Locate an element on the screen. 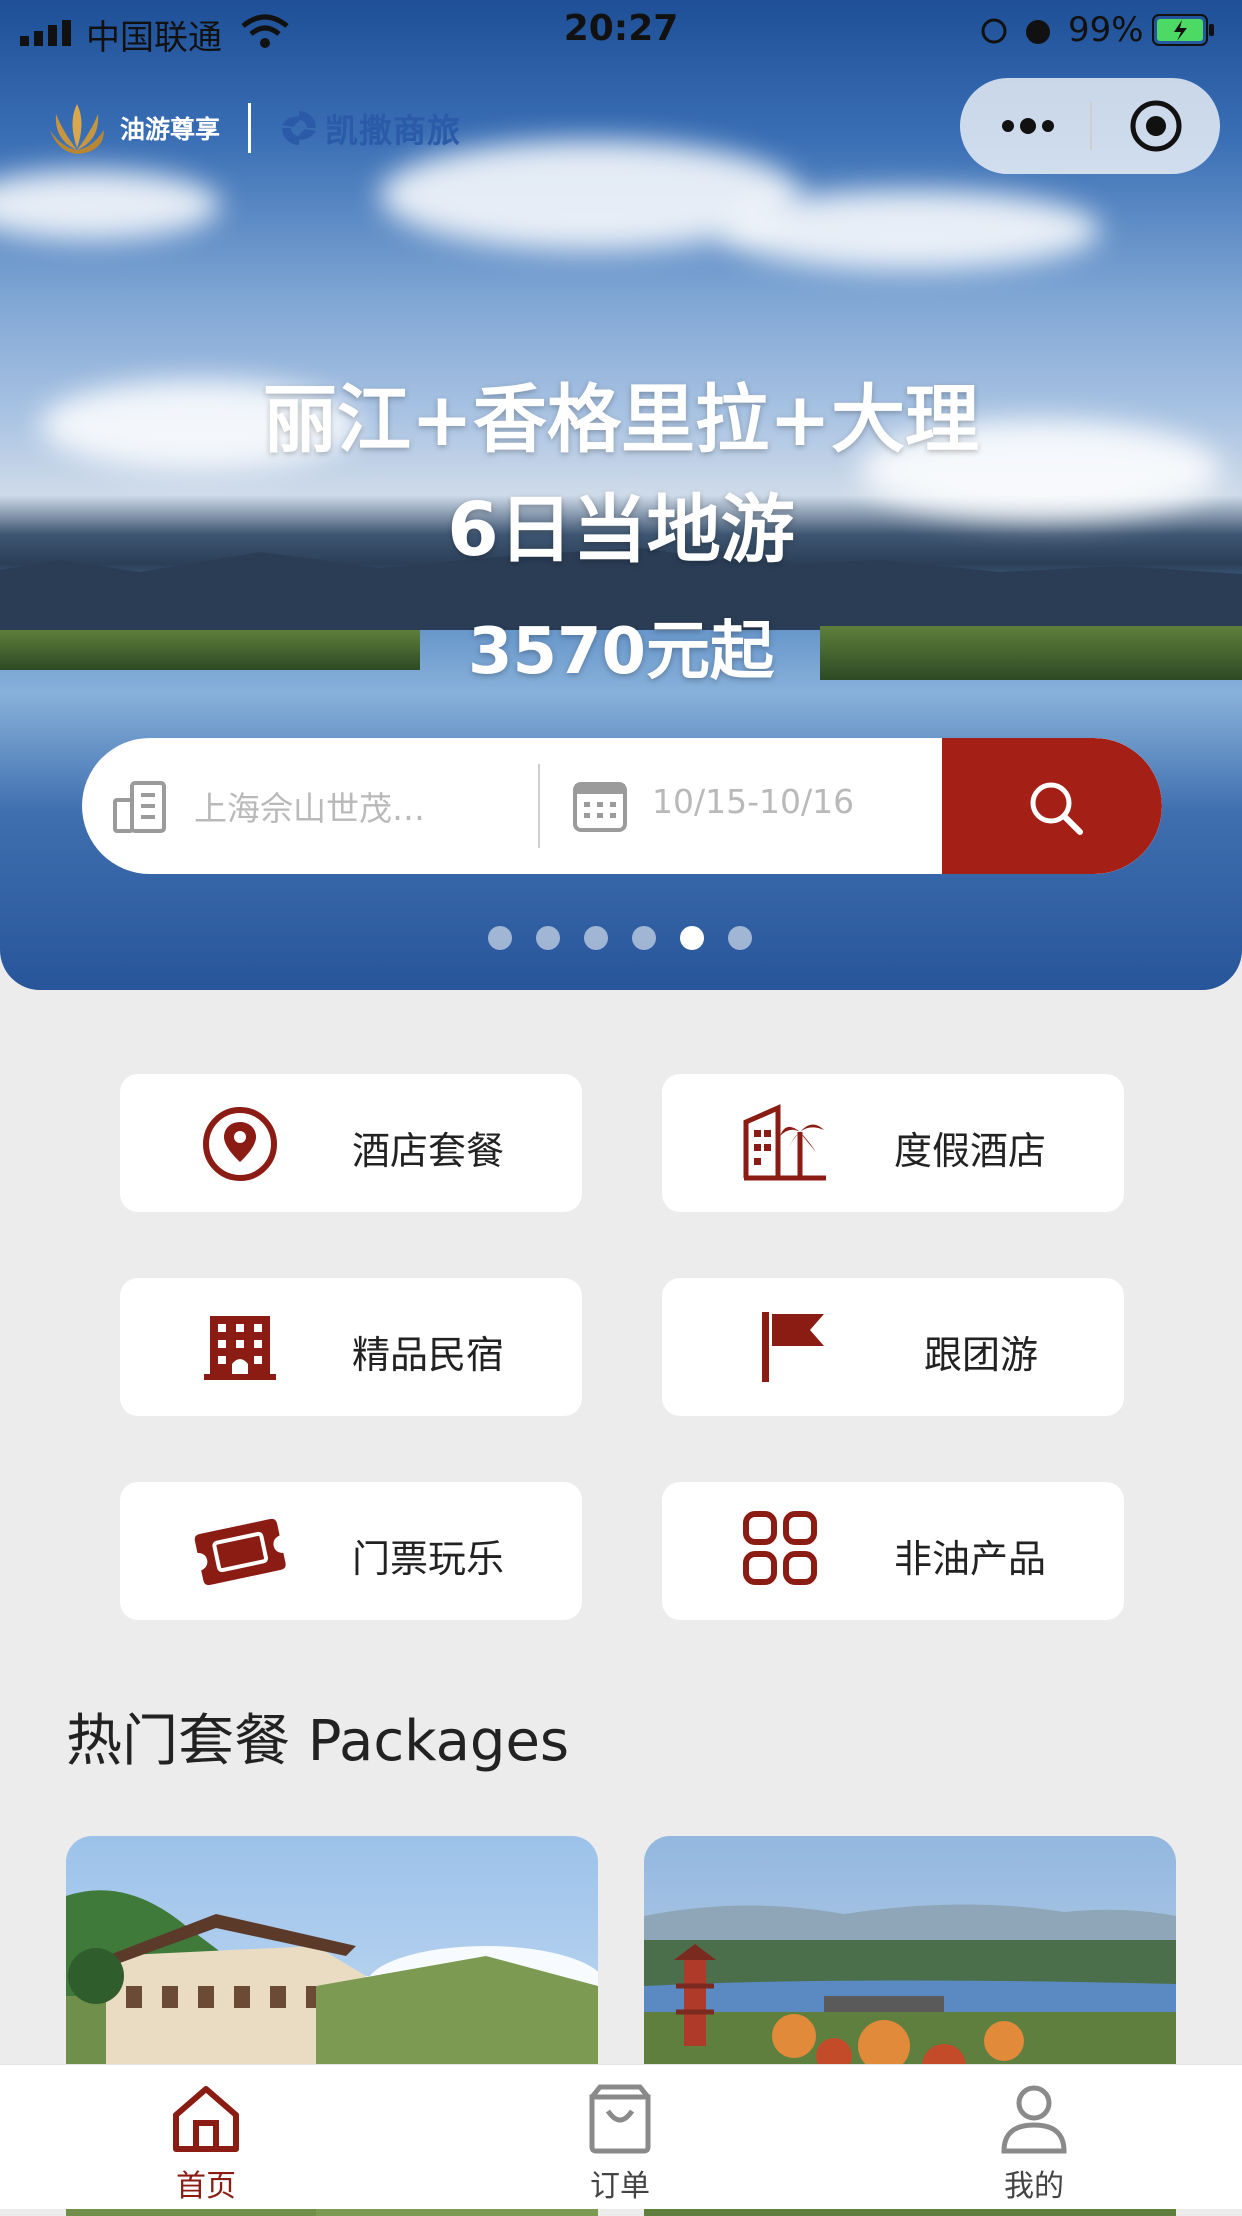  search-divider is located at coordinates (539, 806).